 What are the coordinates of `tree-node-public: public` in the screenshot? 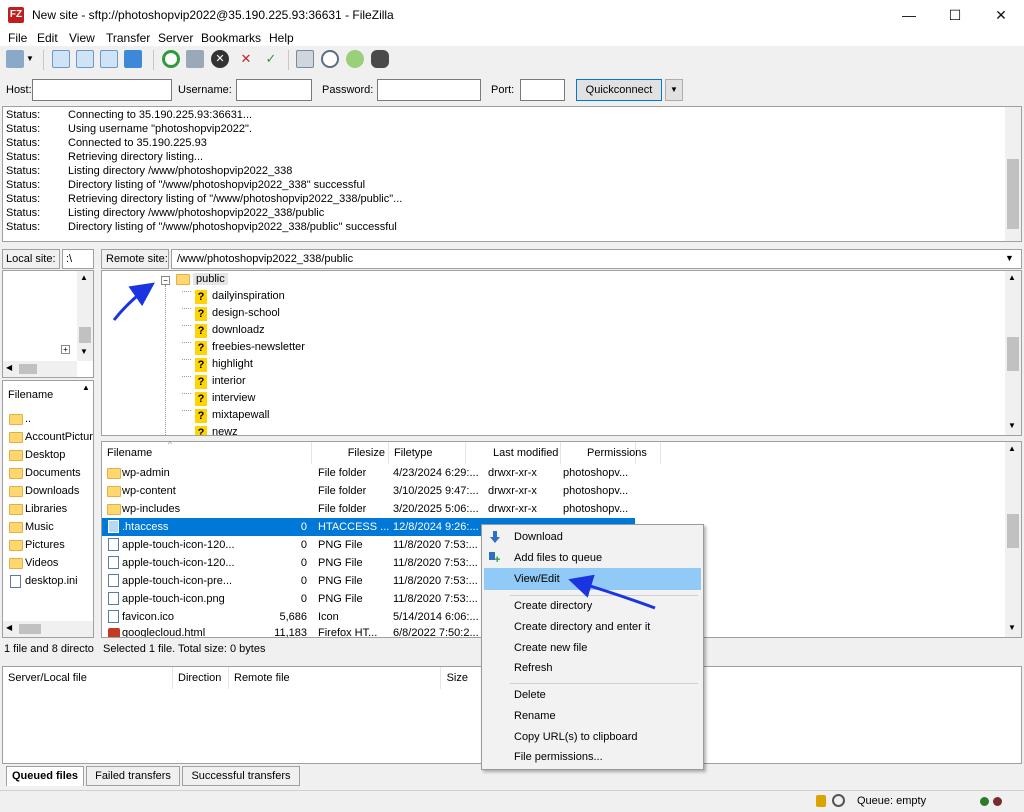 It's located at (210, 279).